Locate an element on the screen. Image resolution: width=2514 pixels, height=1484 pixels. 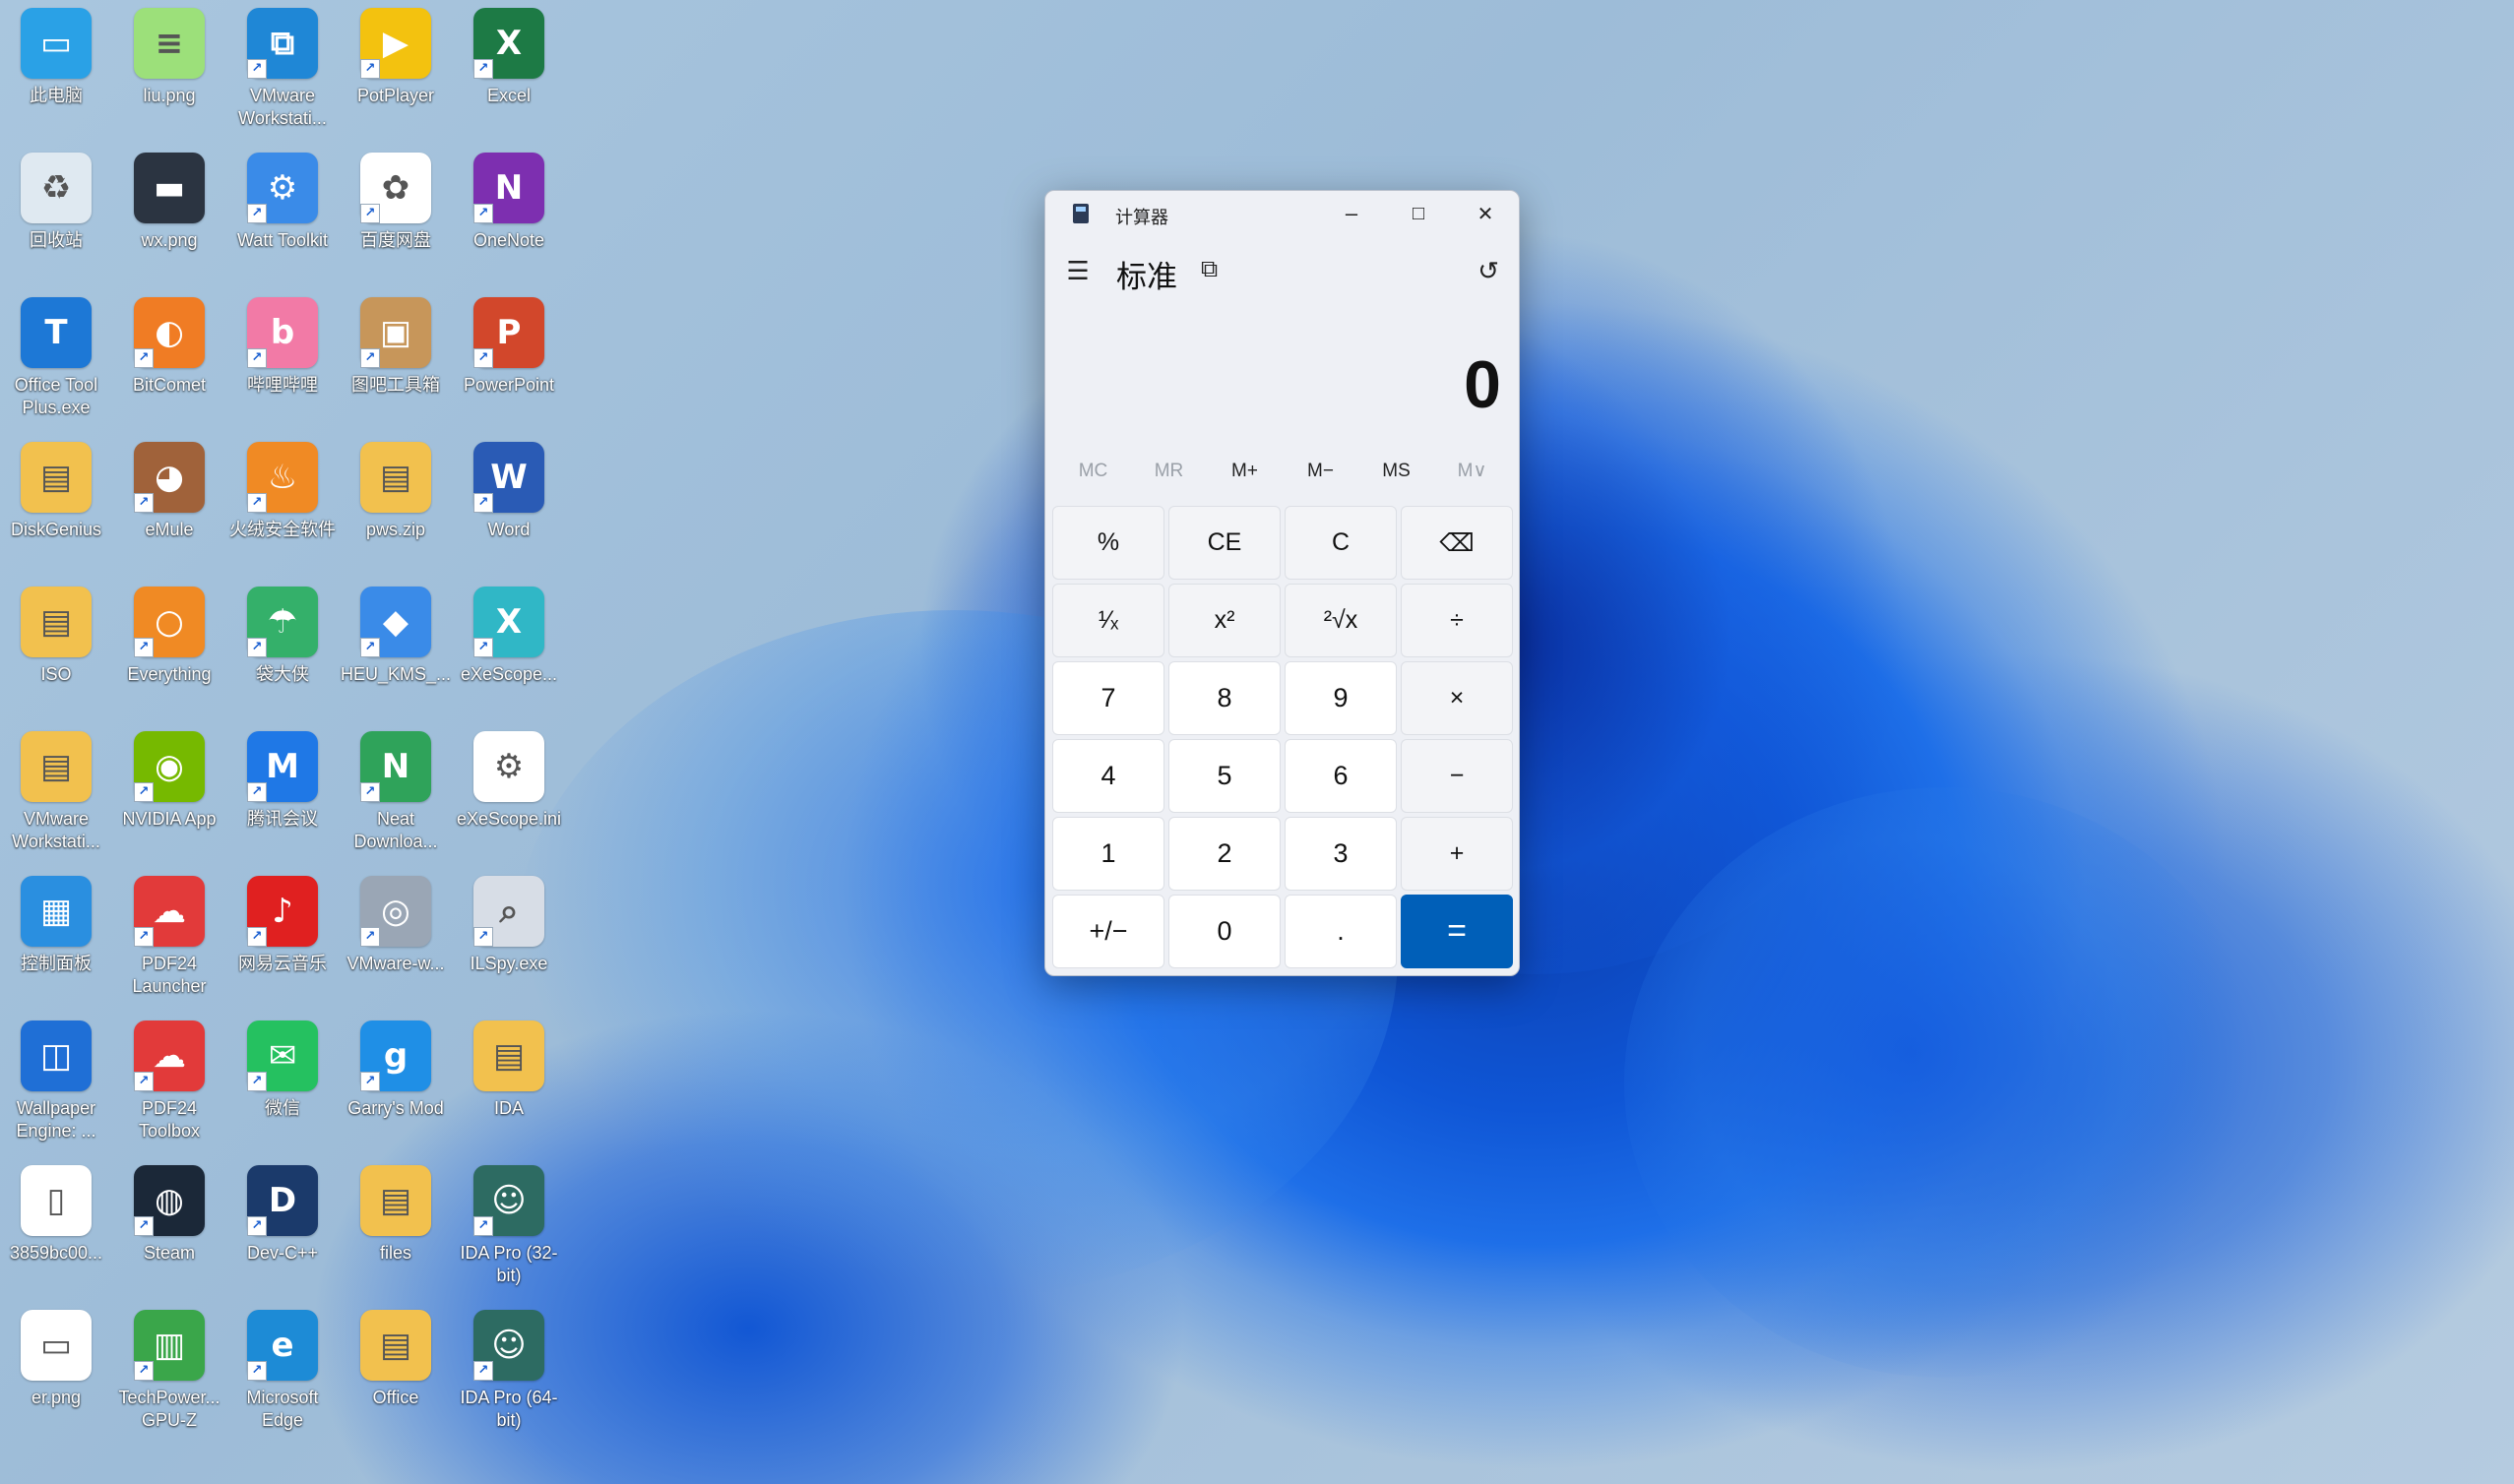
desktop-icon: ☂ ↗ 袋大侠 is located at coordinates (283, 636).